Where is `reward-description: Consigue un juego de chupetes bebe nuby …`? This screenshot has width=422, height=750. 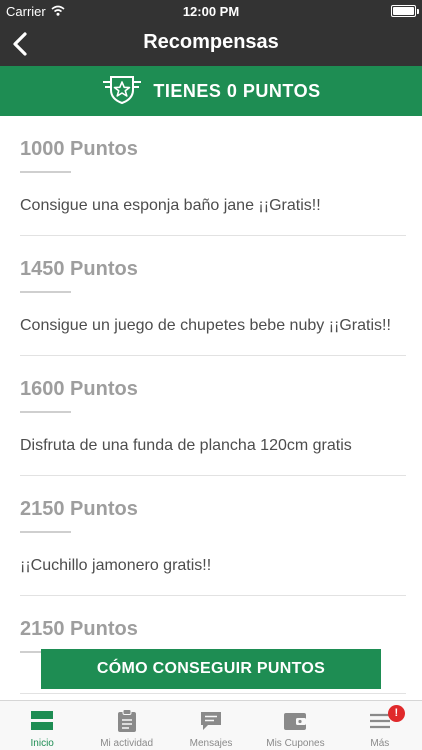
reward-description: Consigue un juego de chupetes bebe nuby … is located at coordinates (205, 325).